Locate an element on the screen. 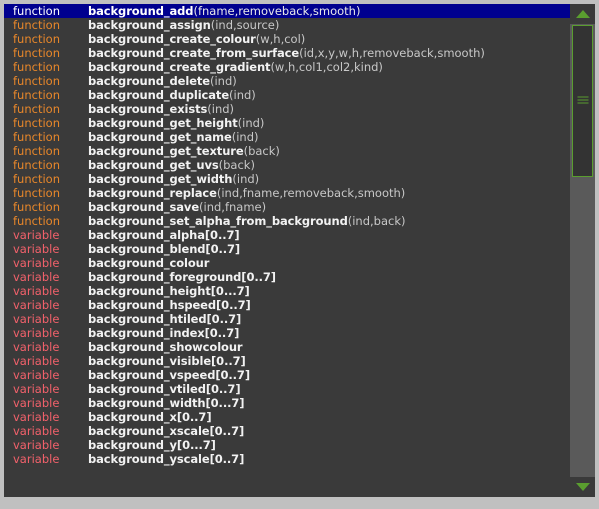 Image resolution: width=599 pixels, height=509 pixels. item-entry: background_width[0...7] is located at coordinates (166, 403).